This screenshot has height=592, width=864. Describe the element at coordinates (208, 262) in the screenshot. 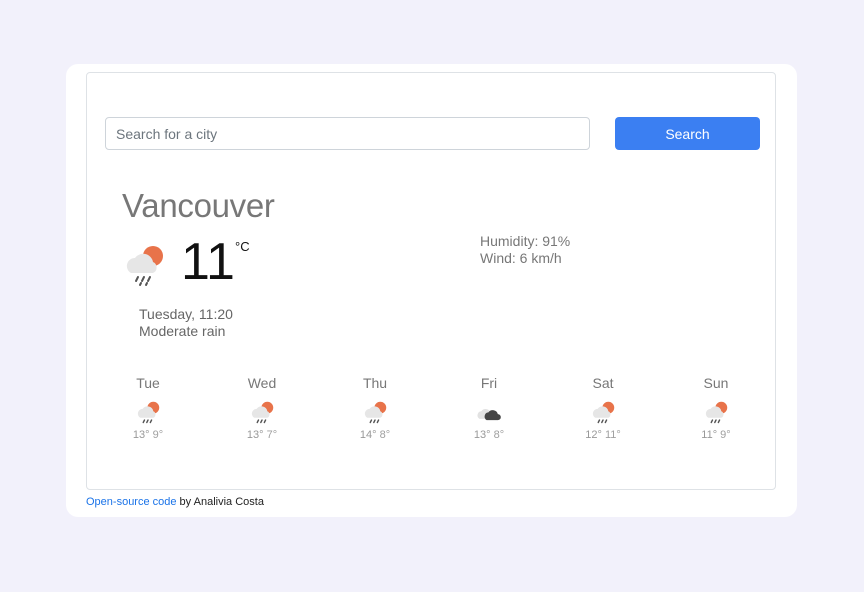

I see `current-temperature: 11` at that location.